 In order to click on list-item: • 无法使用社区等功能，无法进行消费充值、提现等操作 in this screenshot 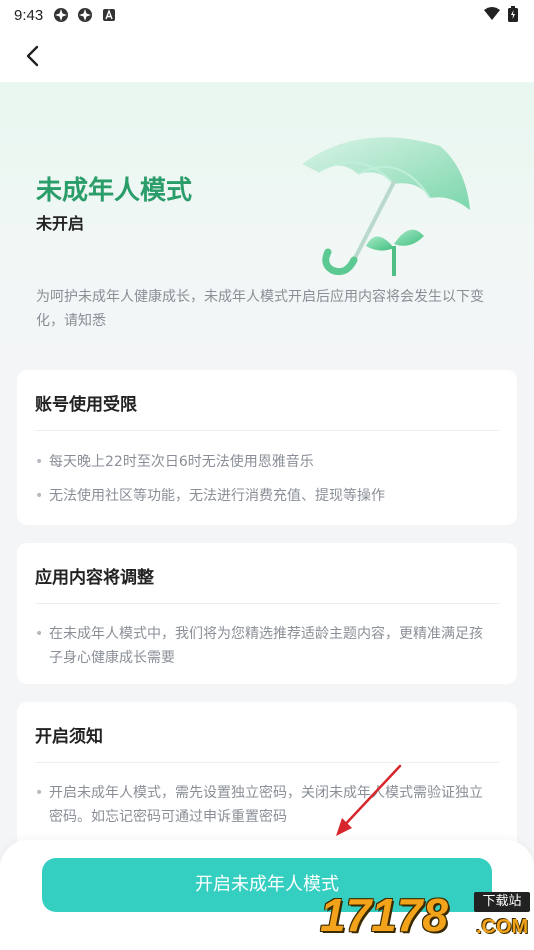, I will do `click(262, 496)`.